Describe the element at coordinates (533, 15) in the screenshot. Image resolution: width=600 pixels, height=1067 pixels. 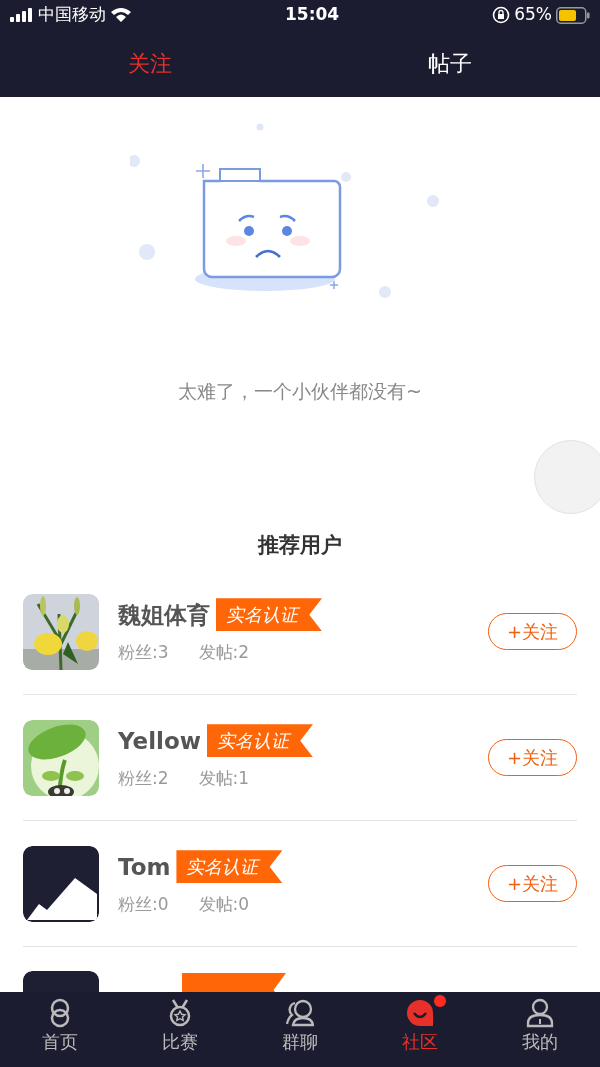
I see `battery-percent: 65%` at that location.